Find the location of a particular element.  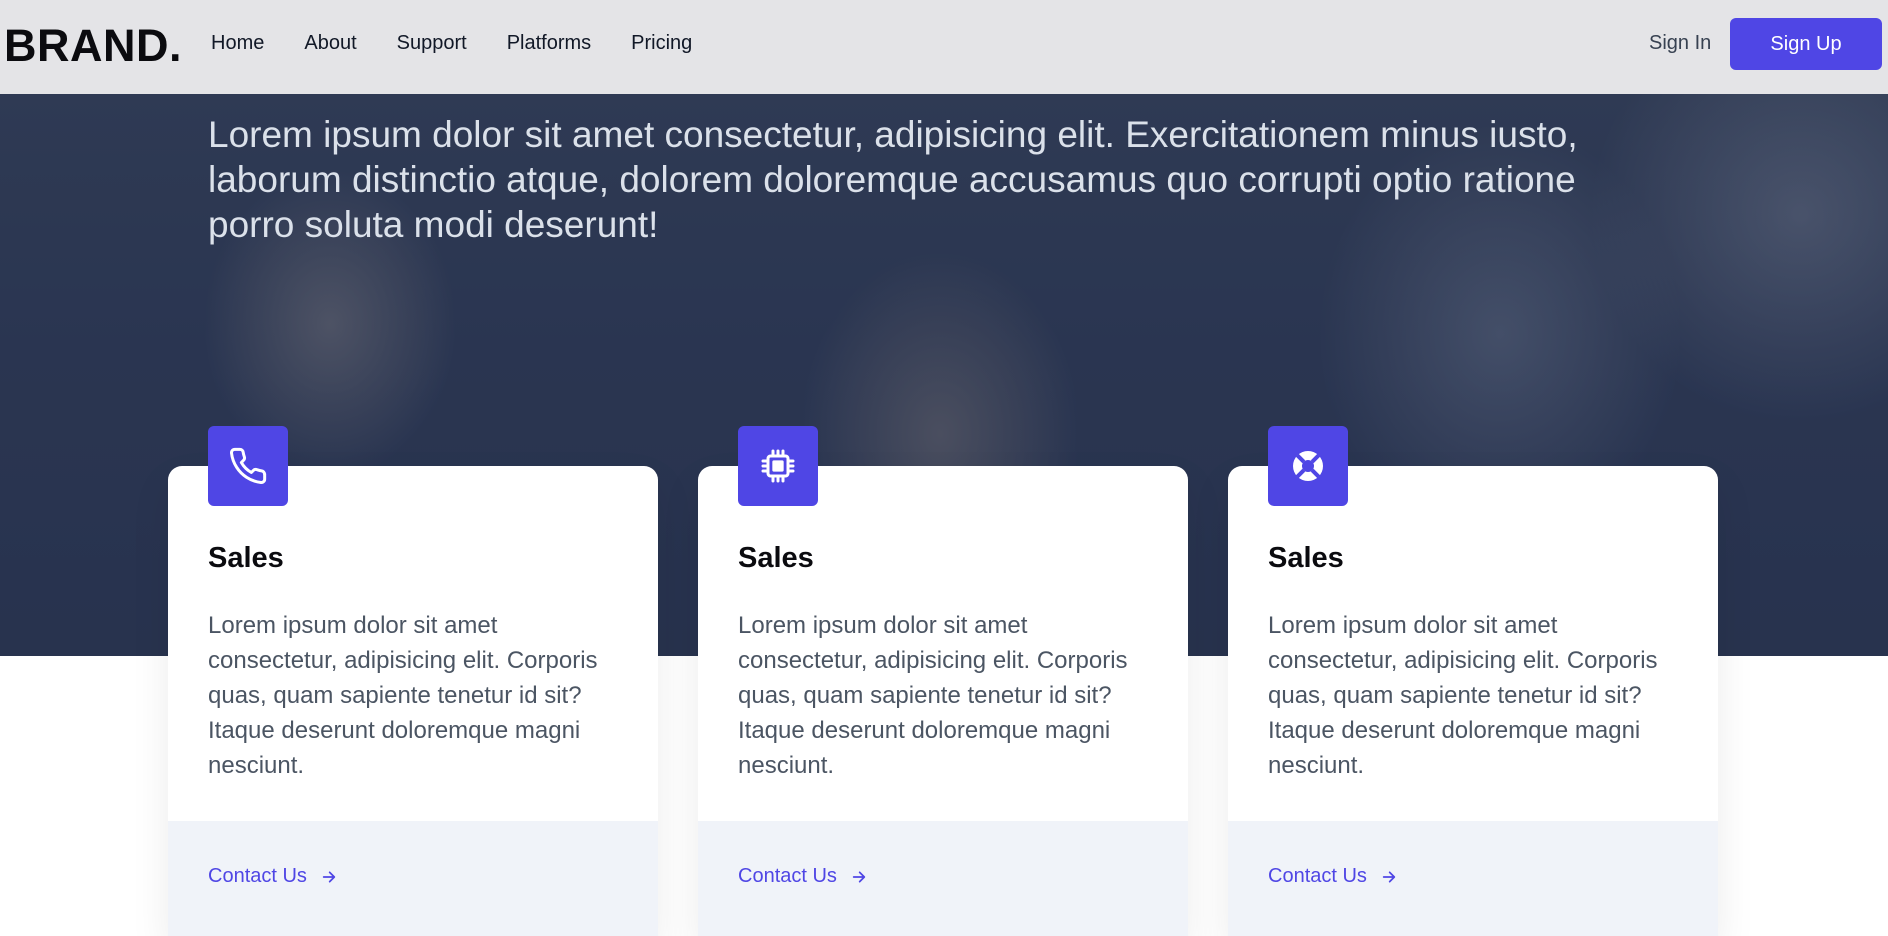

sign-in-link: Sign In is located at coordinates (1680, 43).